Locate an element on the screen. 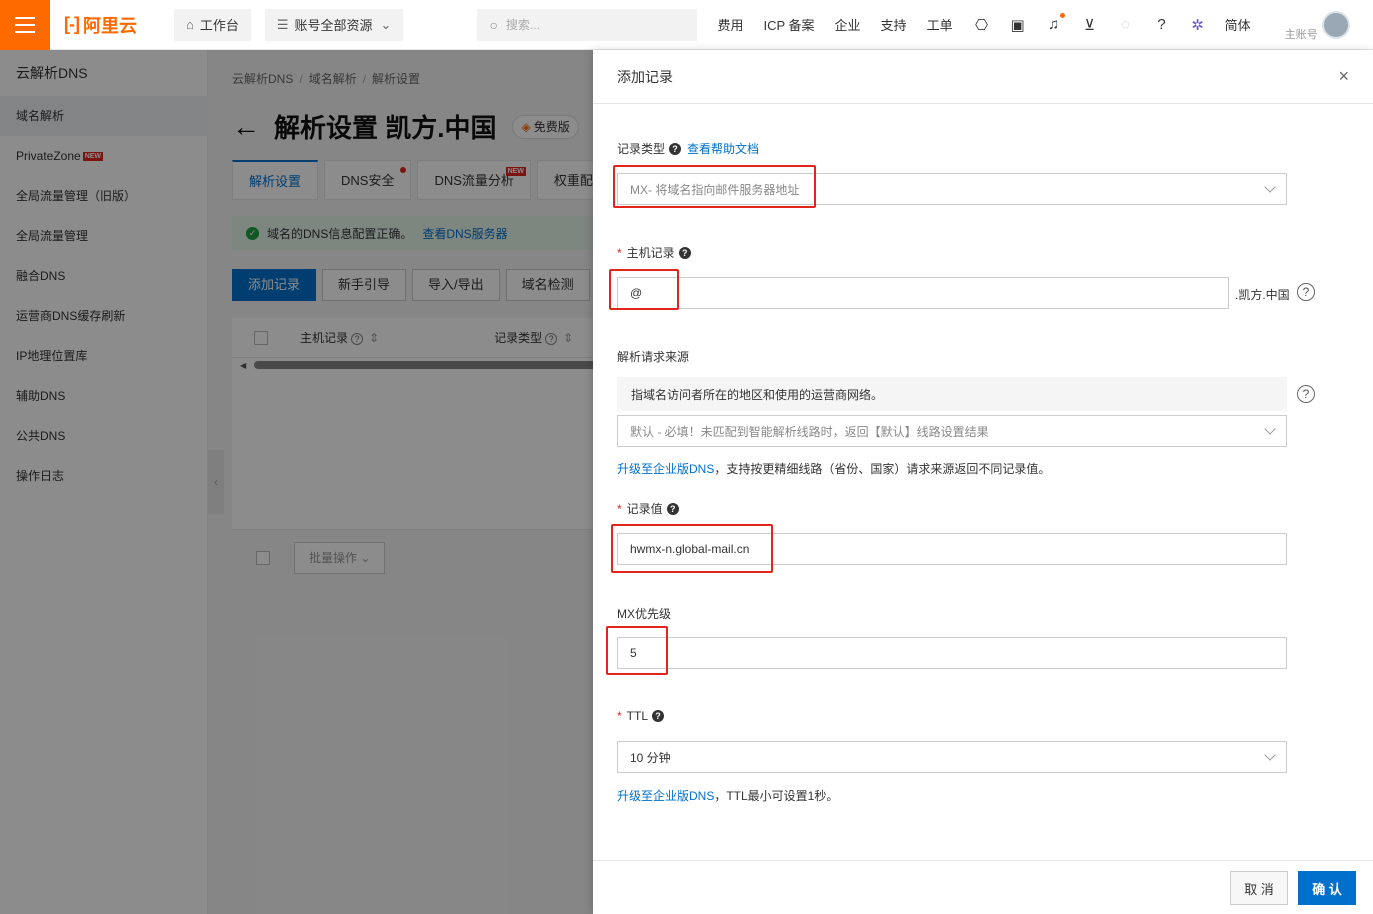 The image size is (1373, 914). avatar is located at coordinates (1335, 24).